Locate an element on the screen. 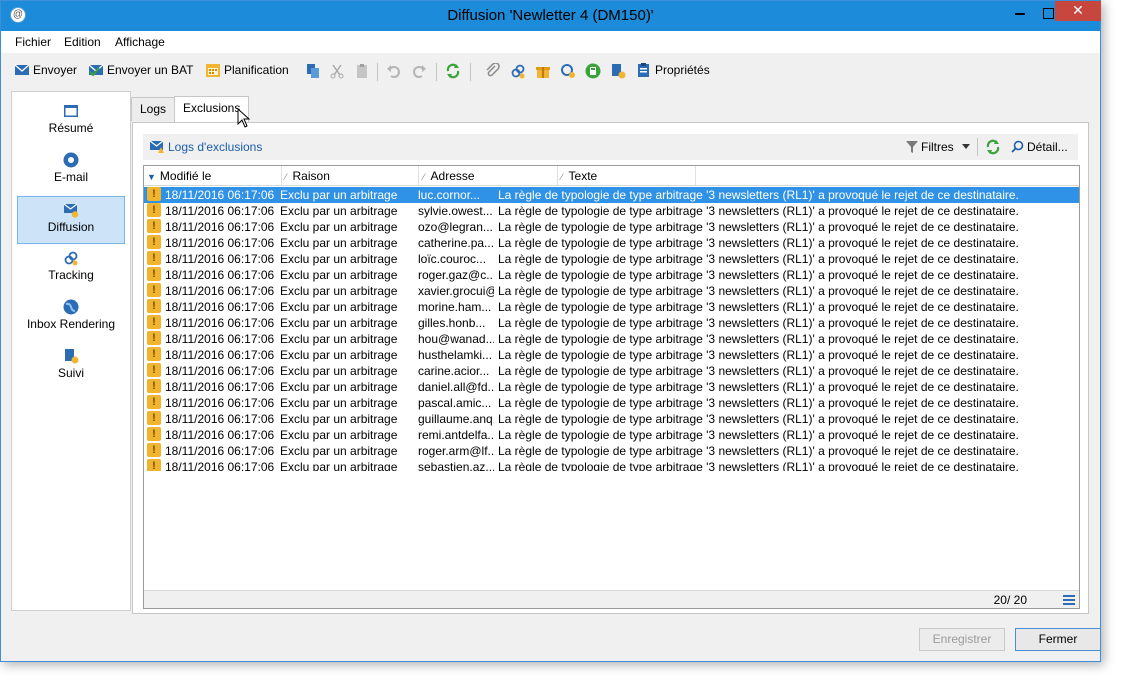  undo-icon is located at coordinates (394, 71).